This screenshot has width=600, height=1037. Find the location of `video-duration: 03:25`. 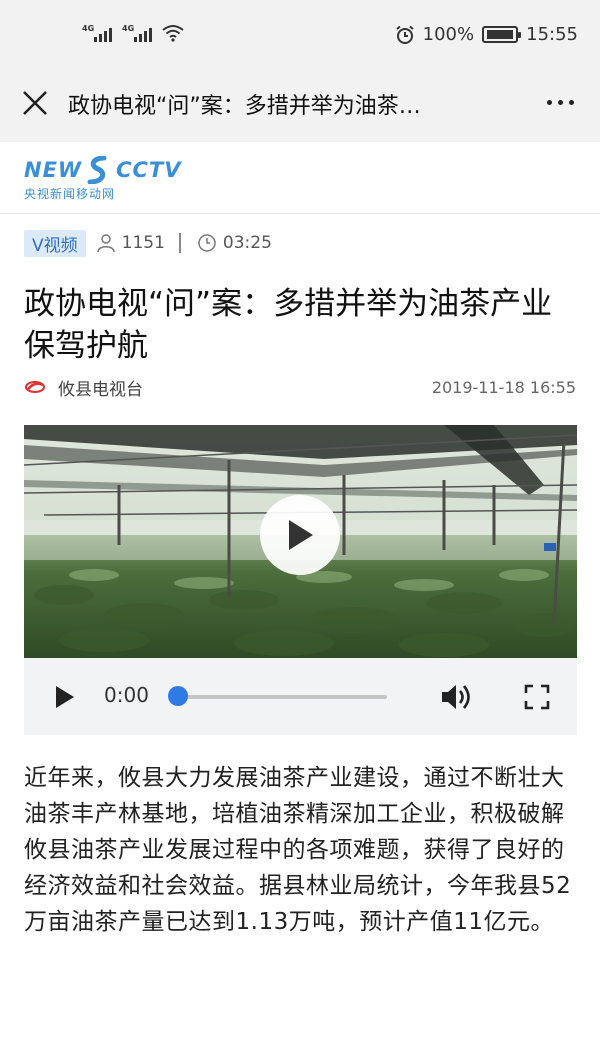

video-duration: 03:25 is located at coordinates (234, 243).